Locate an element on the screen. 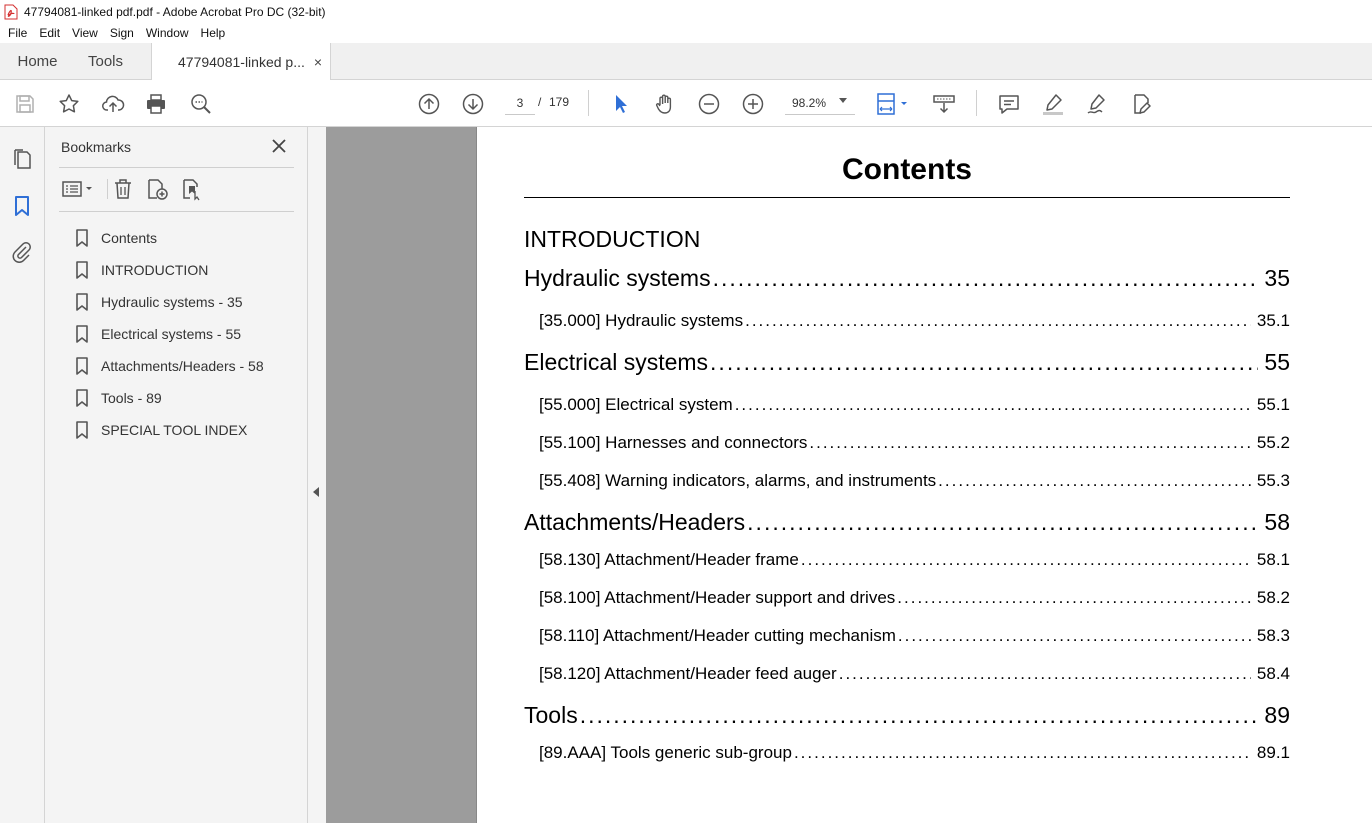 The image size is (1372, 823). toc-entry: Electrical systems 55 is located at coordinates (907, 362).